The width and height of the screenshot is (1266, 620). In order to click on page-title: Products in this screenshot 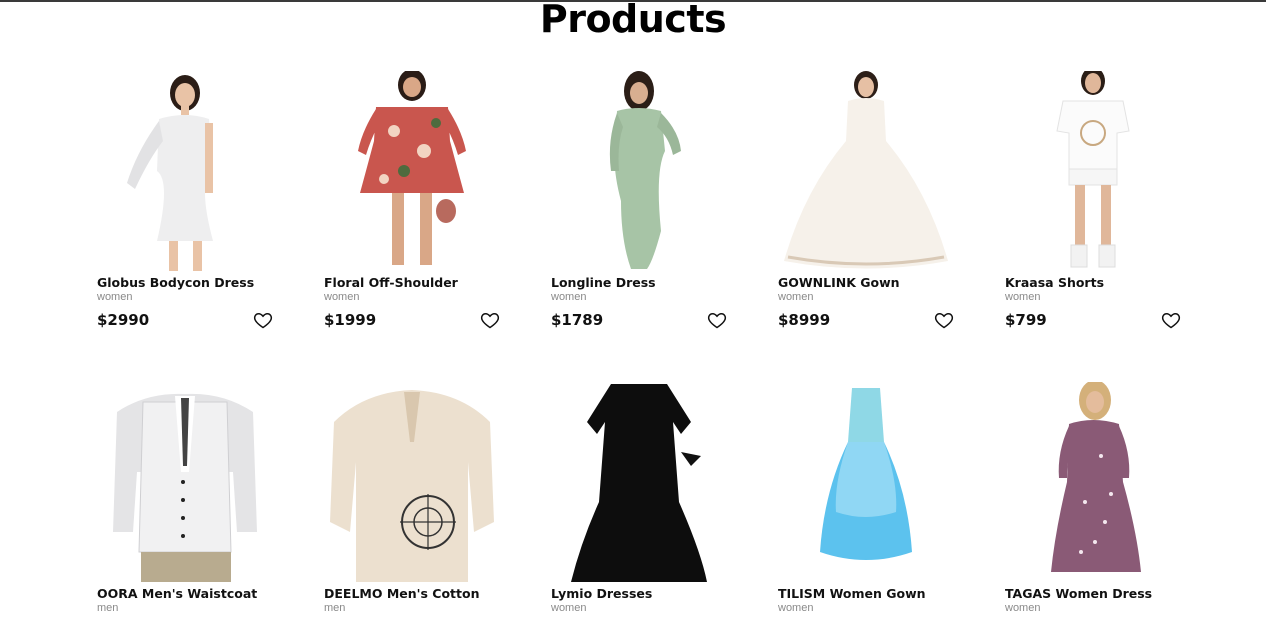, I will do `click(633, 20)`.